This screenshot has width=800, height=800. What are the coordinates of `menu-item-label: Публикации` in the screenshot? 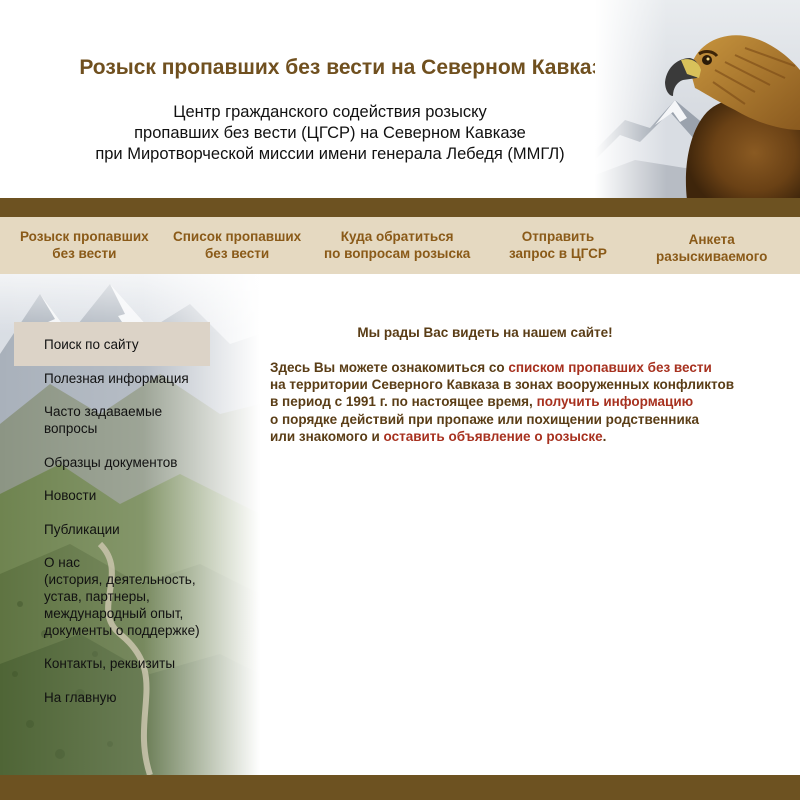 It's located at (82, 529).